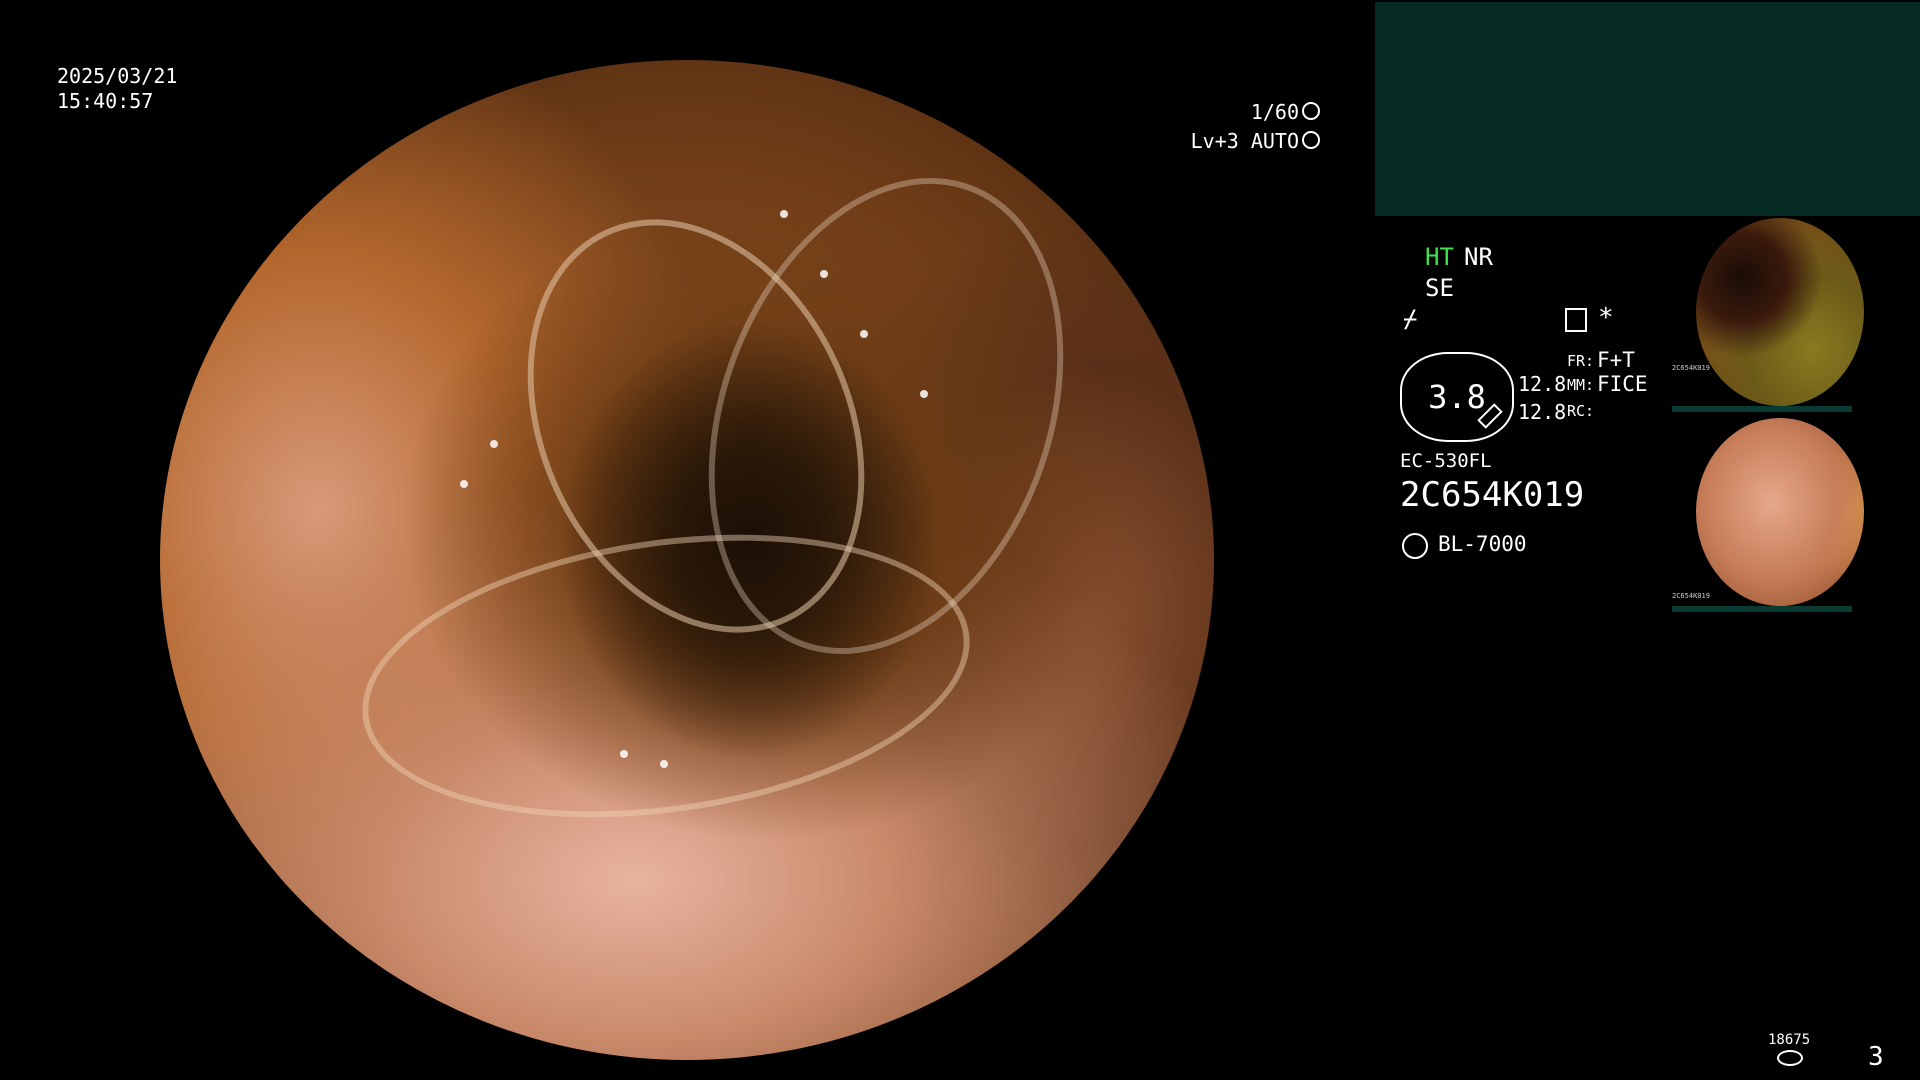 This screenshot has width=1920, height=1080. I want to click on mm-value: FICE, so click(1622, 384).